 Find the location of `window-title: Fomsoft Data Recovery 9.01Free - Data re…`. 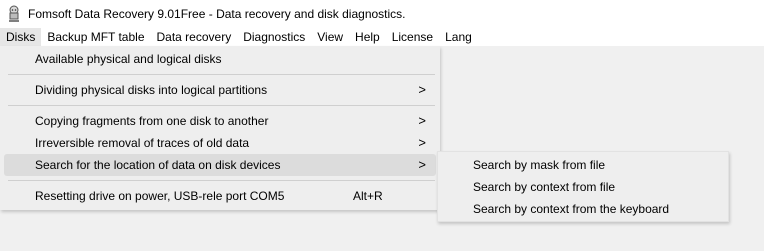

window-title: Fomsoft Data Recovery 9.01Free - Data re… is located at coordinates (217, 14).